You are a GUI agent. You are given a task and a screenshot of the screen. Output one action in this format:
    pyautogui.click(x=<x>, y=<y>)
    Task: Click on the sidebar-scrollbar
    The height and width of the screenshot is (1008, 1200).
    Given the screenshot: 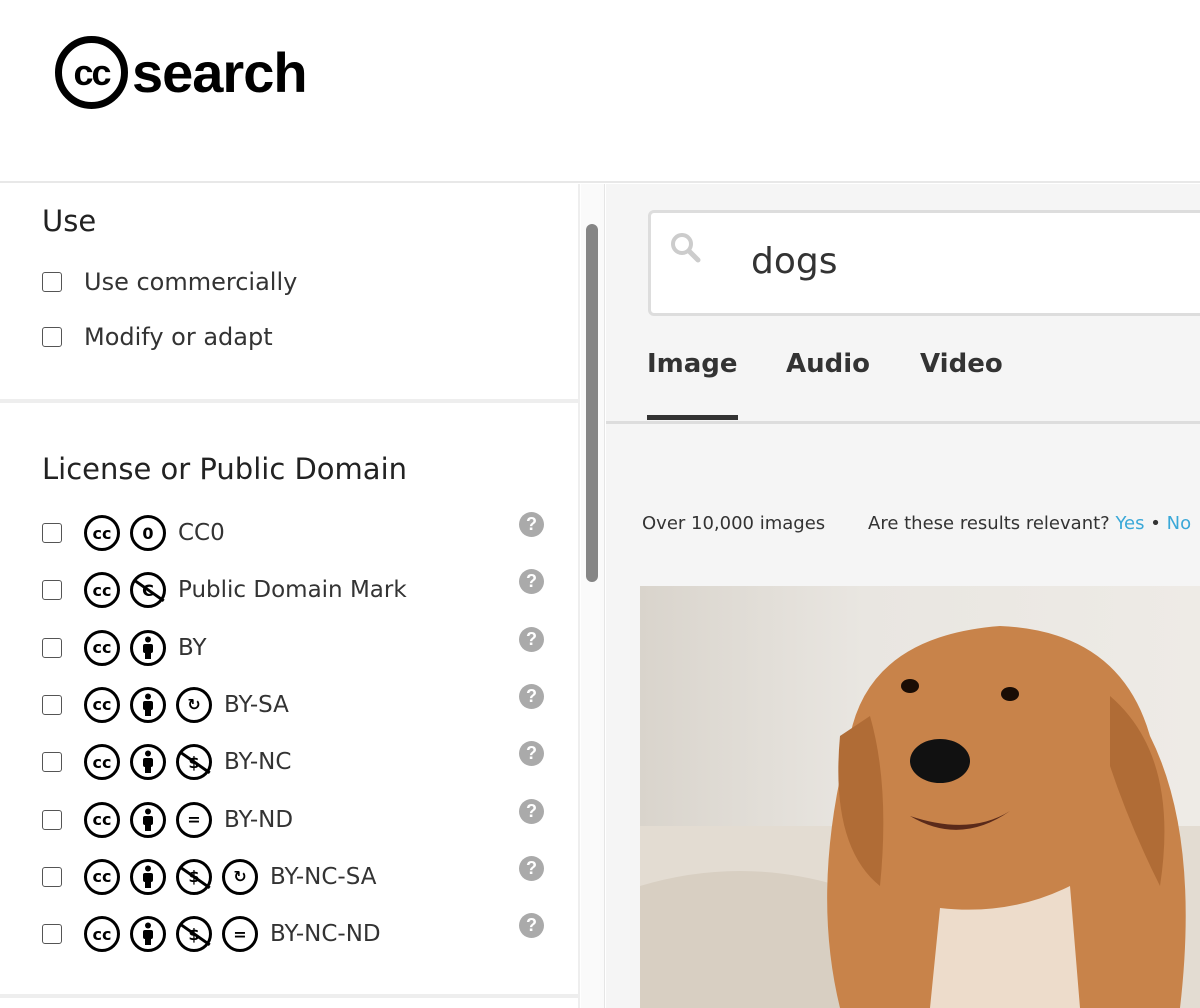 What is the action you would take?
    pyautogui.click(x=593, y=596)
    